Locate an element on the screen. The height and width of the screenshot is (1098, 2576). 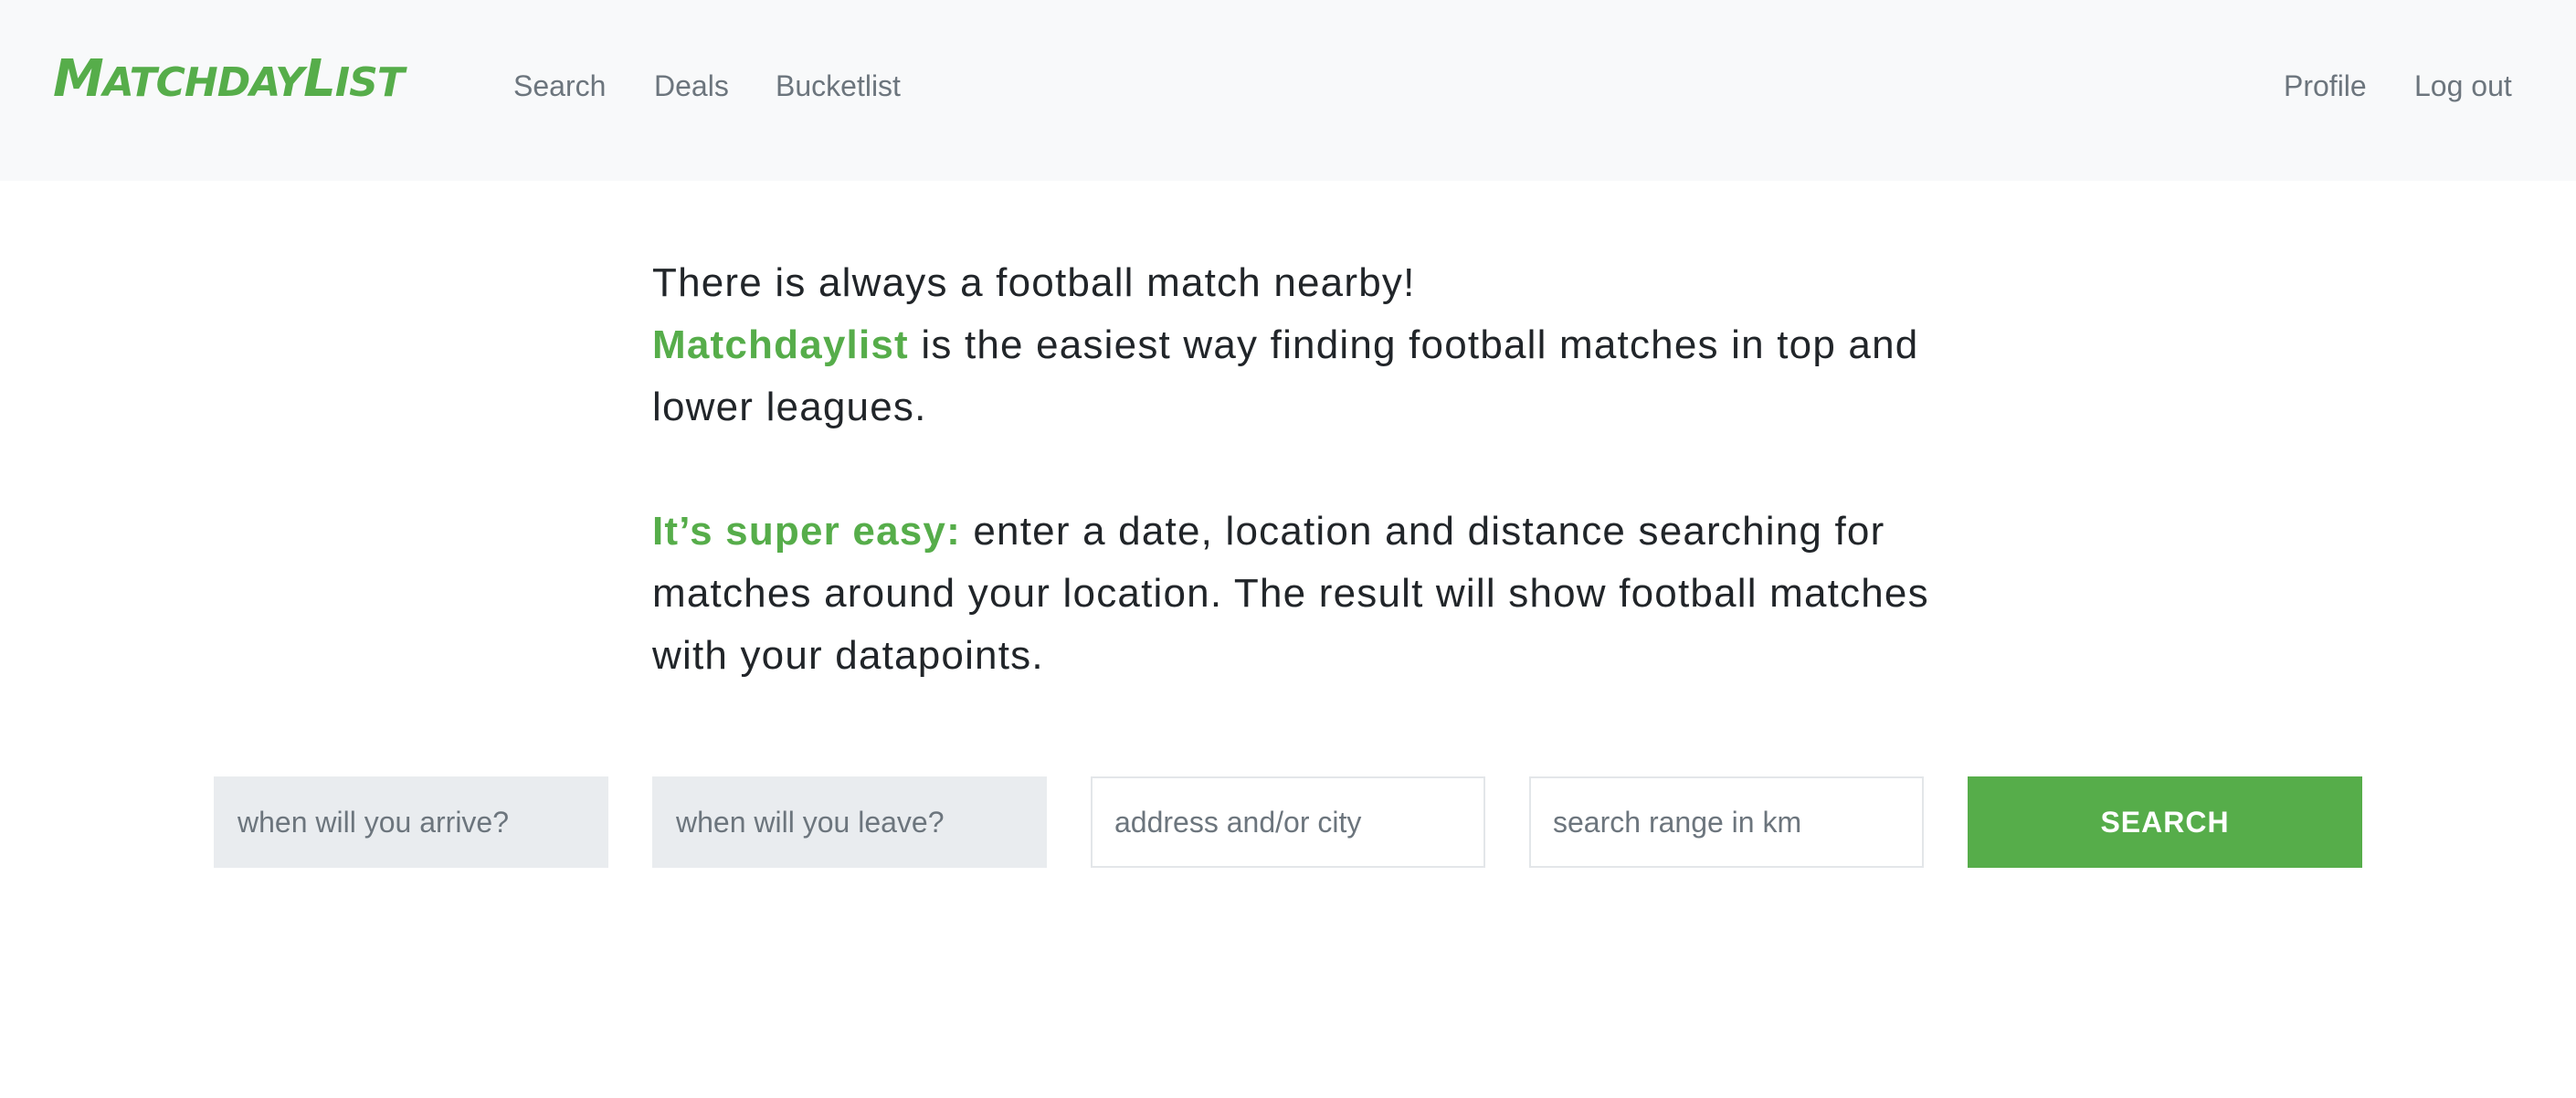
nav-link-bucketlist: Bucketlist is located at coordinates (839, 86).